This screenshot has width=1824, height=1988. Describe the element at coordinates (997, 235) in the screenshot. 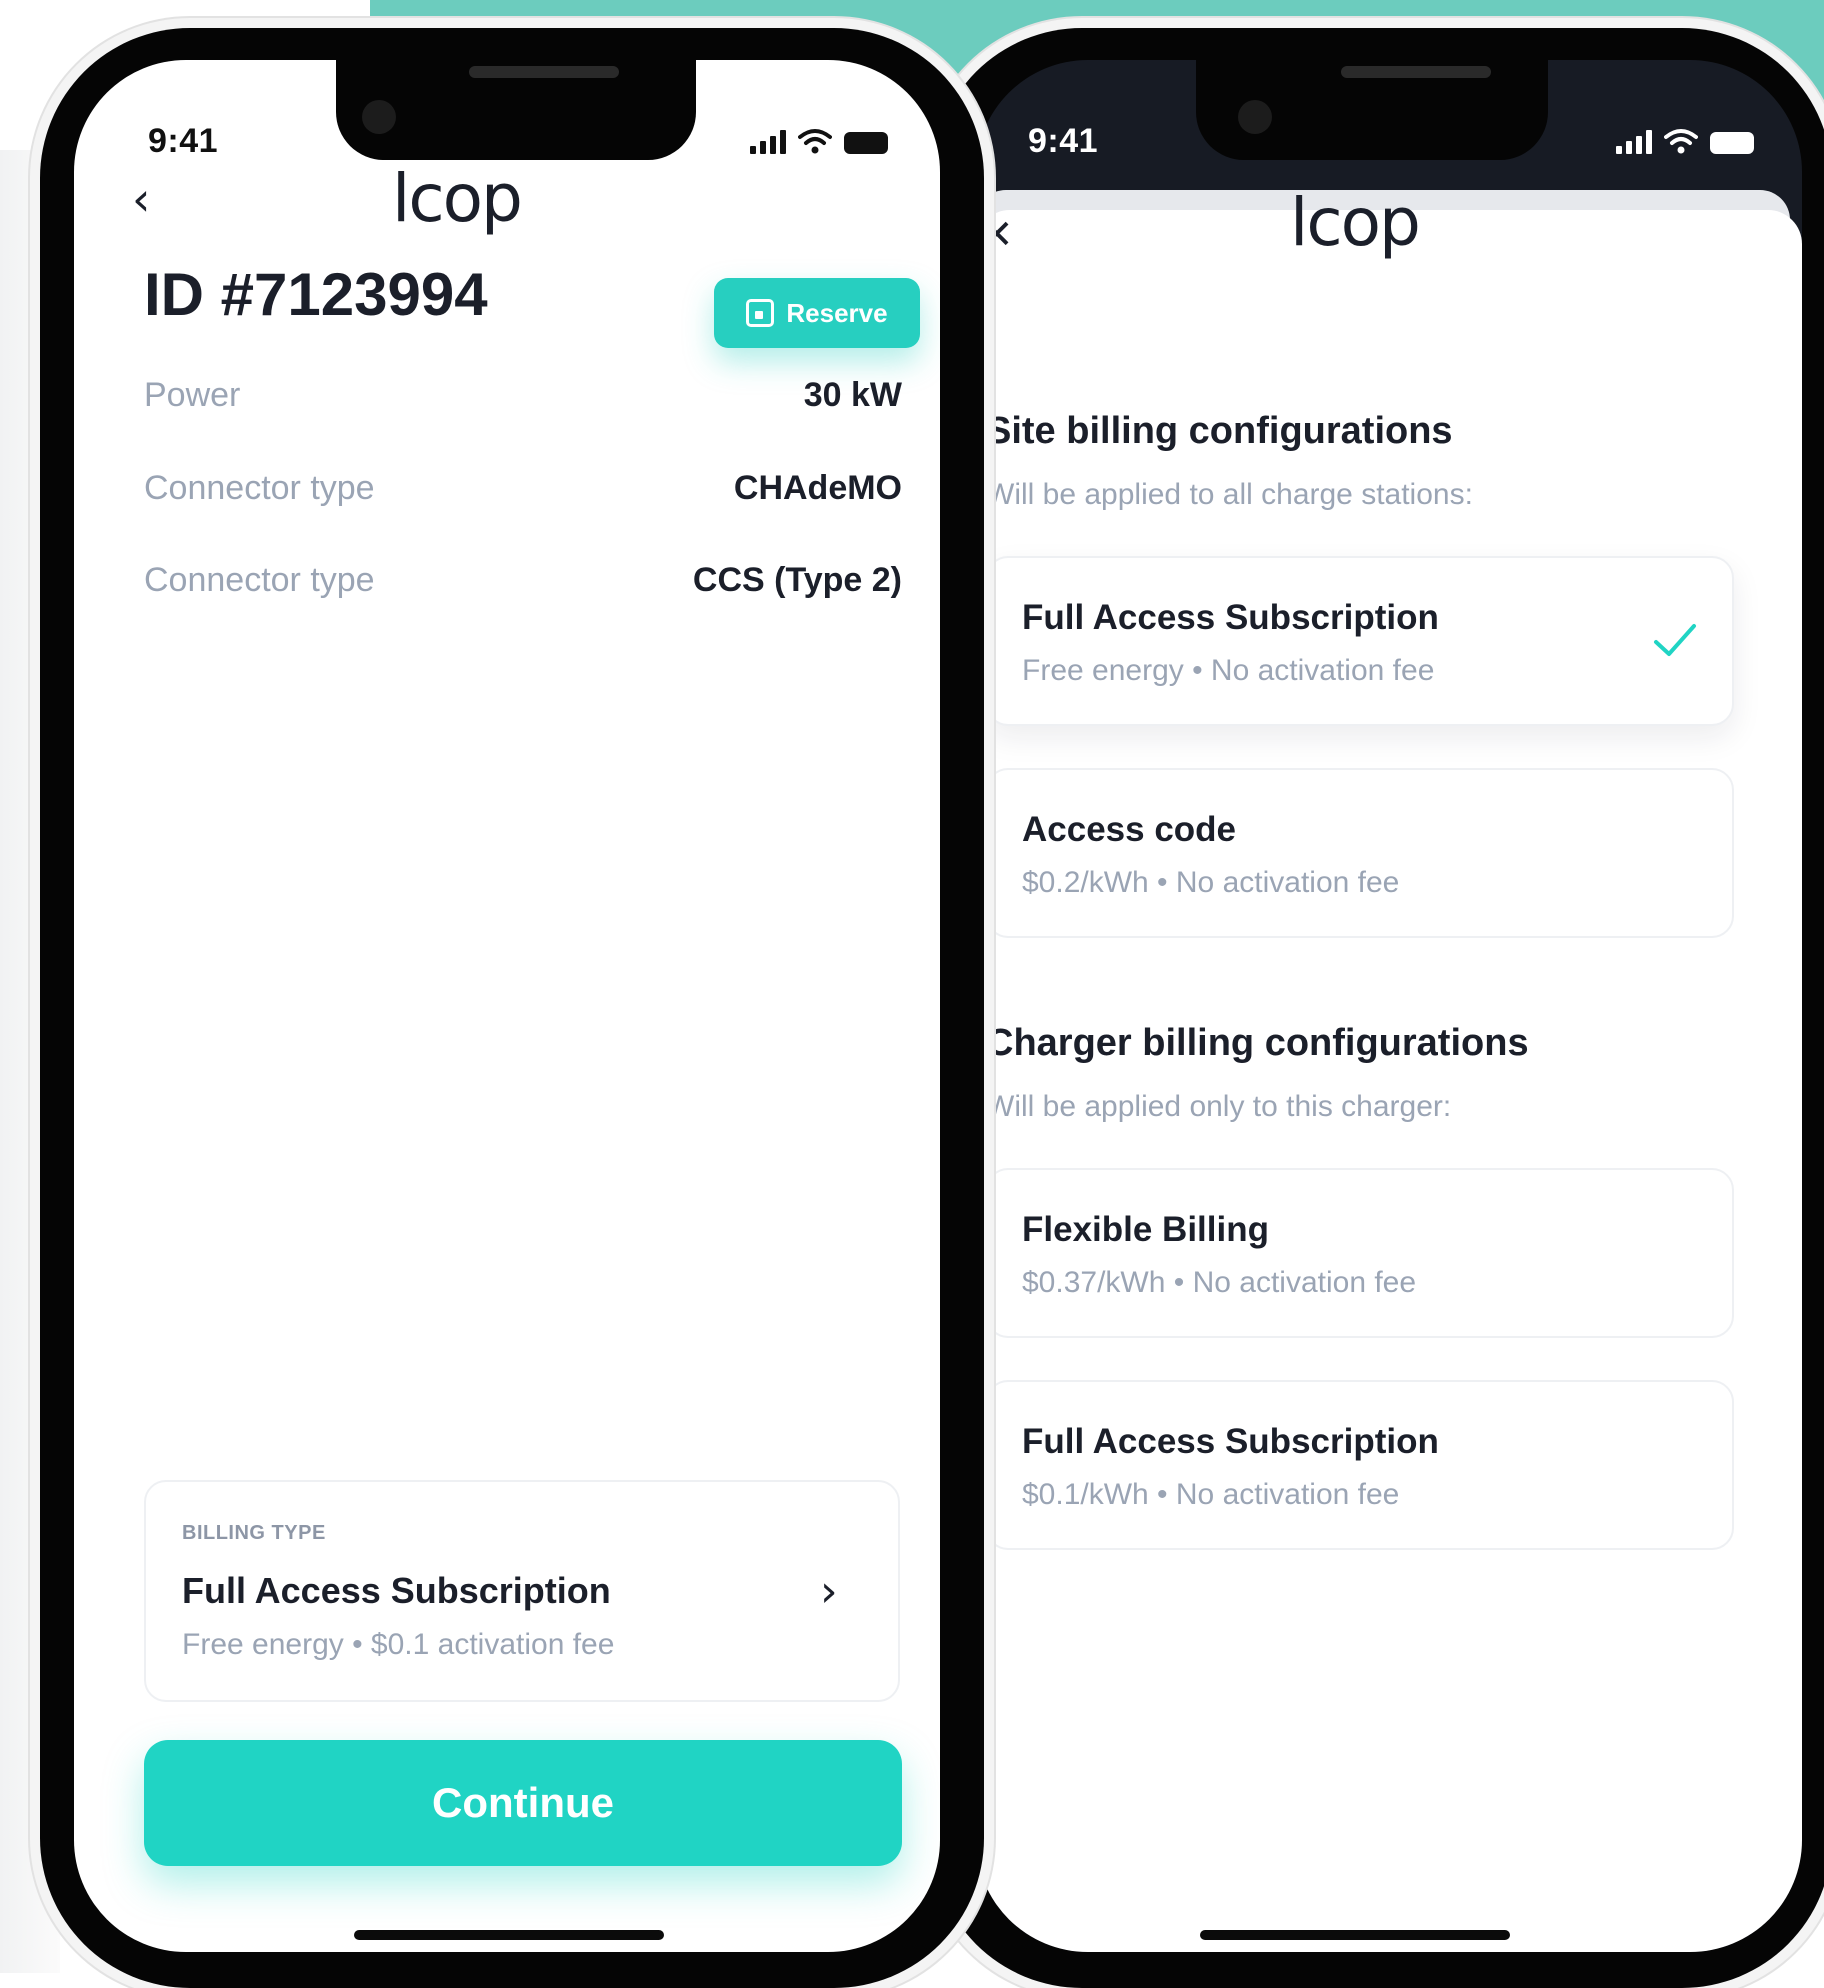

I see `close-icon: ✕` at that location.